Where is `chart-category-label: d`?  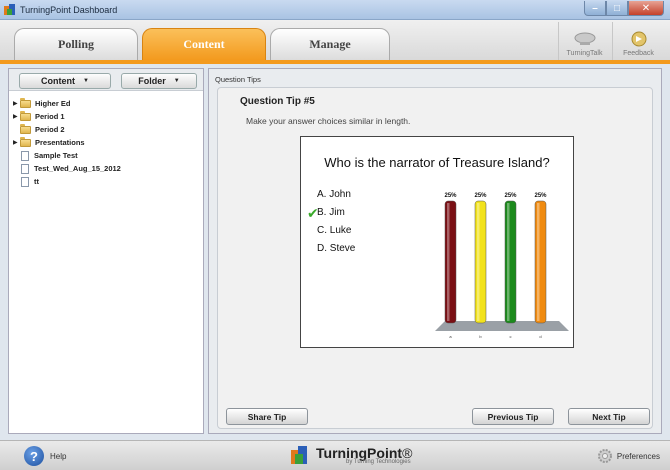
chart-category-label: d is located at coordinates (540, 336).